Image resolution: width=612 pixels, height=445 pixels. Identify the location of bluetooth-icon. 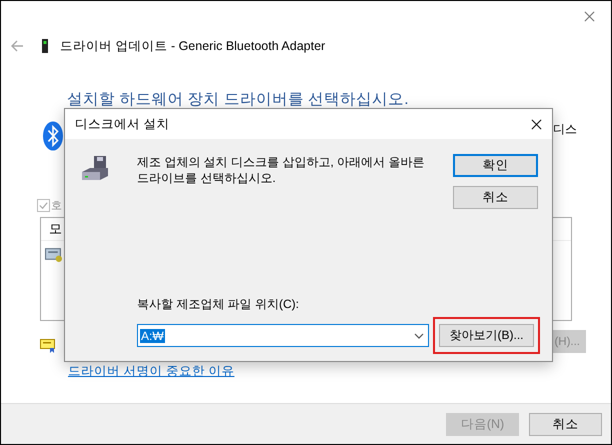
(53, 136).